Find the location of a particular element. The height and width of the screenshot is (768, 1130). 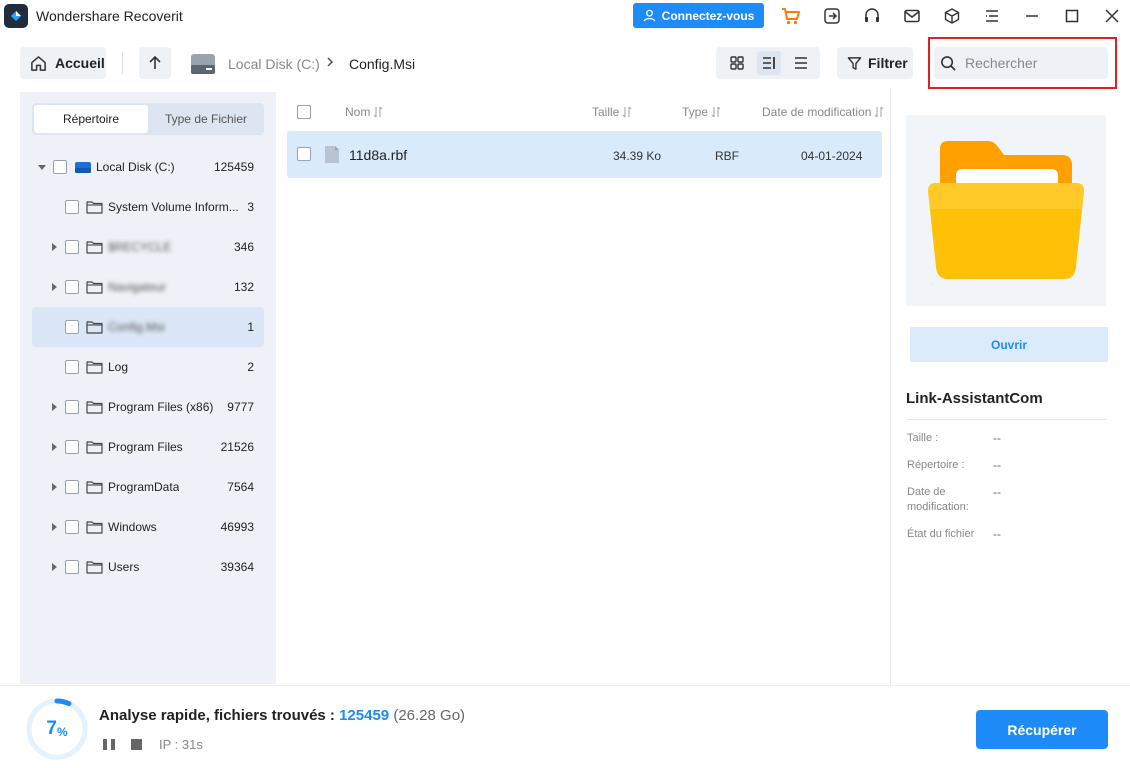

tab-file-type: Type de Fichier is located at coordinates (206, 119).